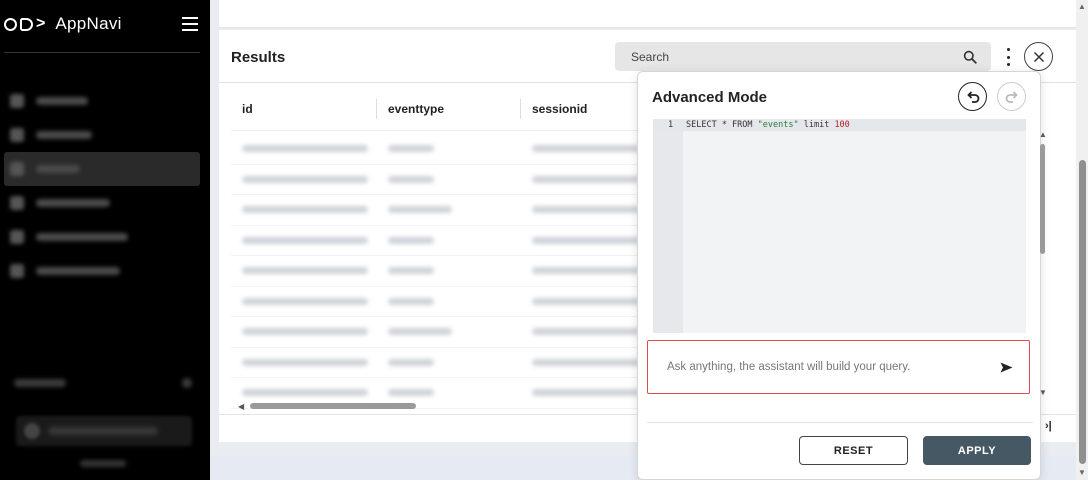 The width and height of the screenshot is (1088, 480). Describe the element at coordinates (1043, 392) in the screenshot. I see `scroll-down-icon: ▼` at that location.